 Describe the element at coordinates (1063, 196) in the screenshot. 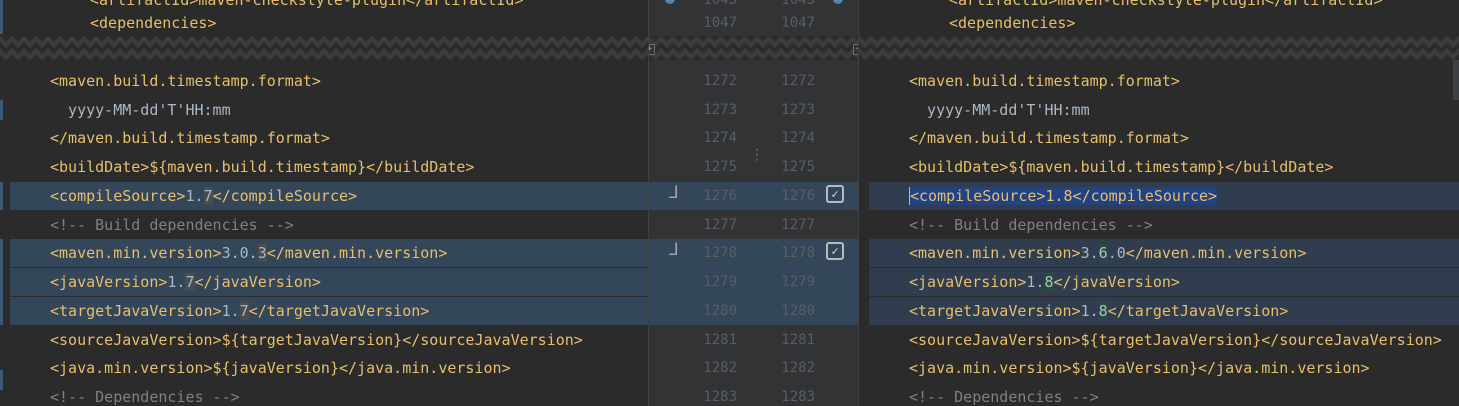

I see `selected-code: <compileSource>1.8</compileSource>` at that location.